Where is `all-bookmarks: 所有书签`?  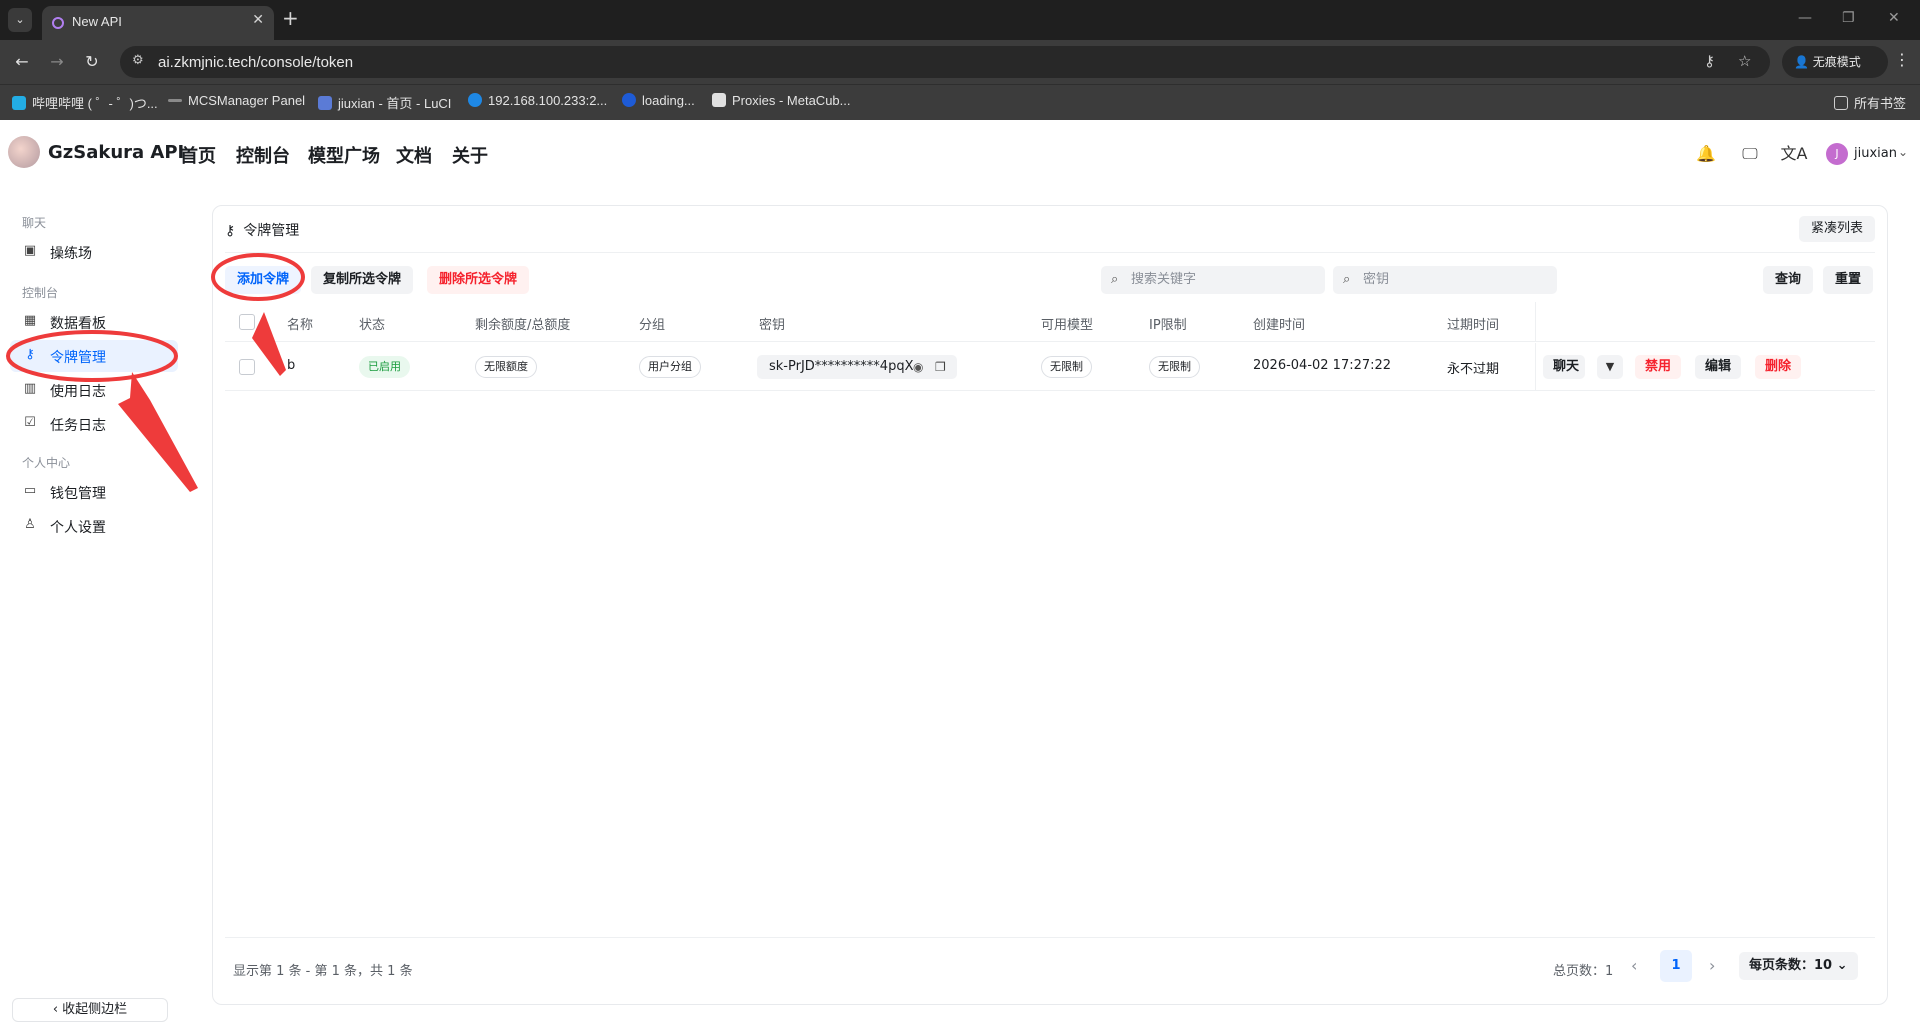
all-bookmarks: 所有书签 is located at coordinates (1870, 102).